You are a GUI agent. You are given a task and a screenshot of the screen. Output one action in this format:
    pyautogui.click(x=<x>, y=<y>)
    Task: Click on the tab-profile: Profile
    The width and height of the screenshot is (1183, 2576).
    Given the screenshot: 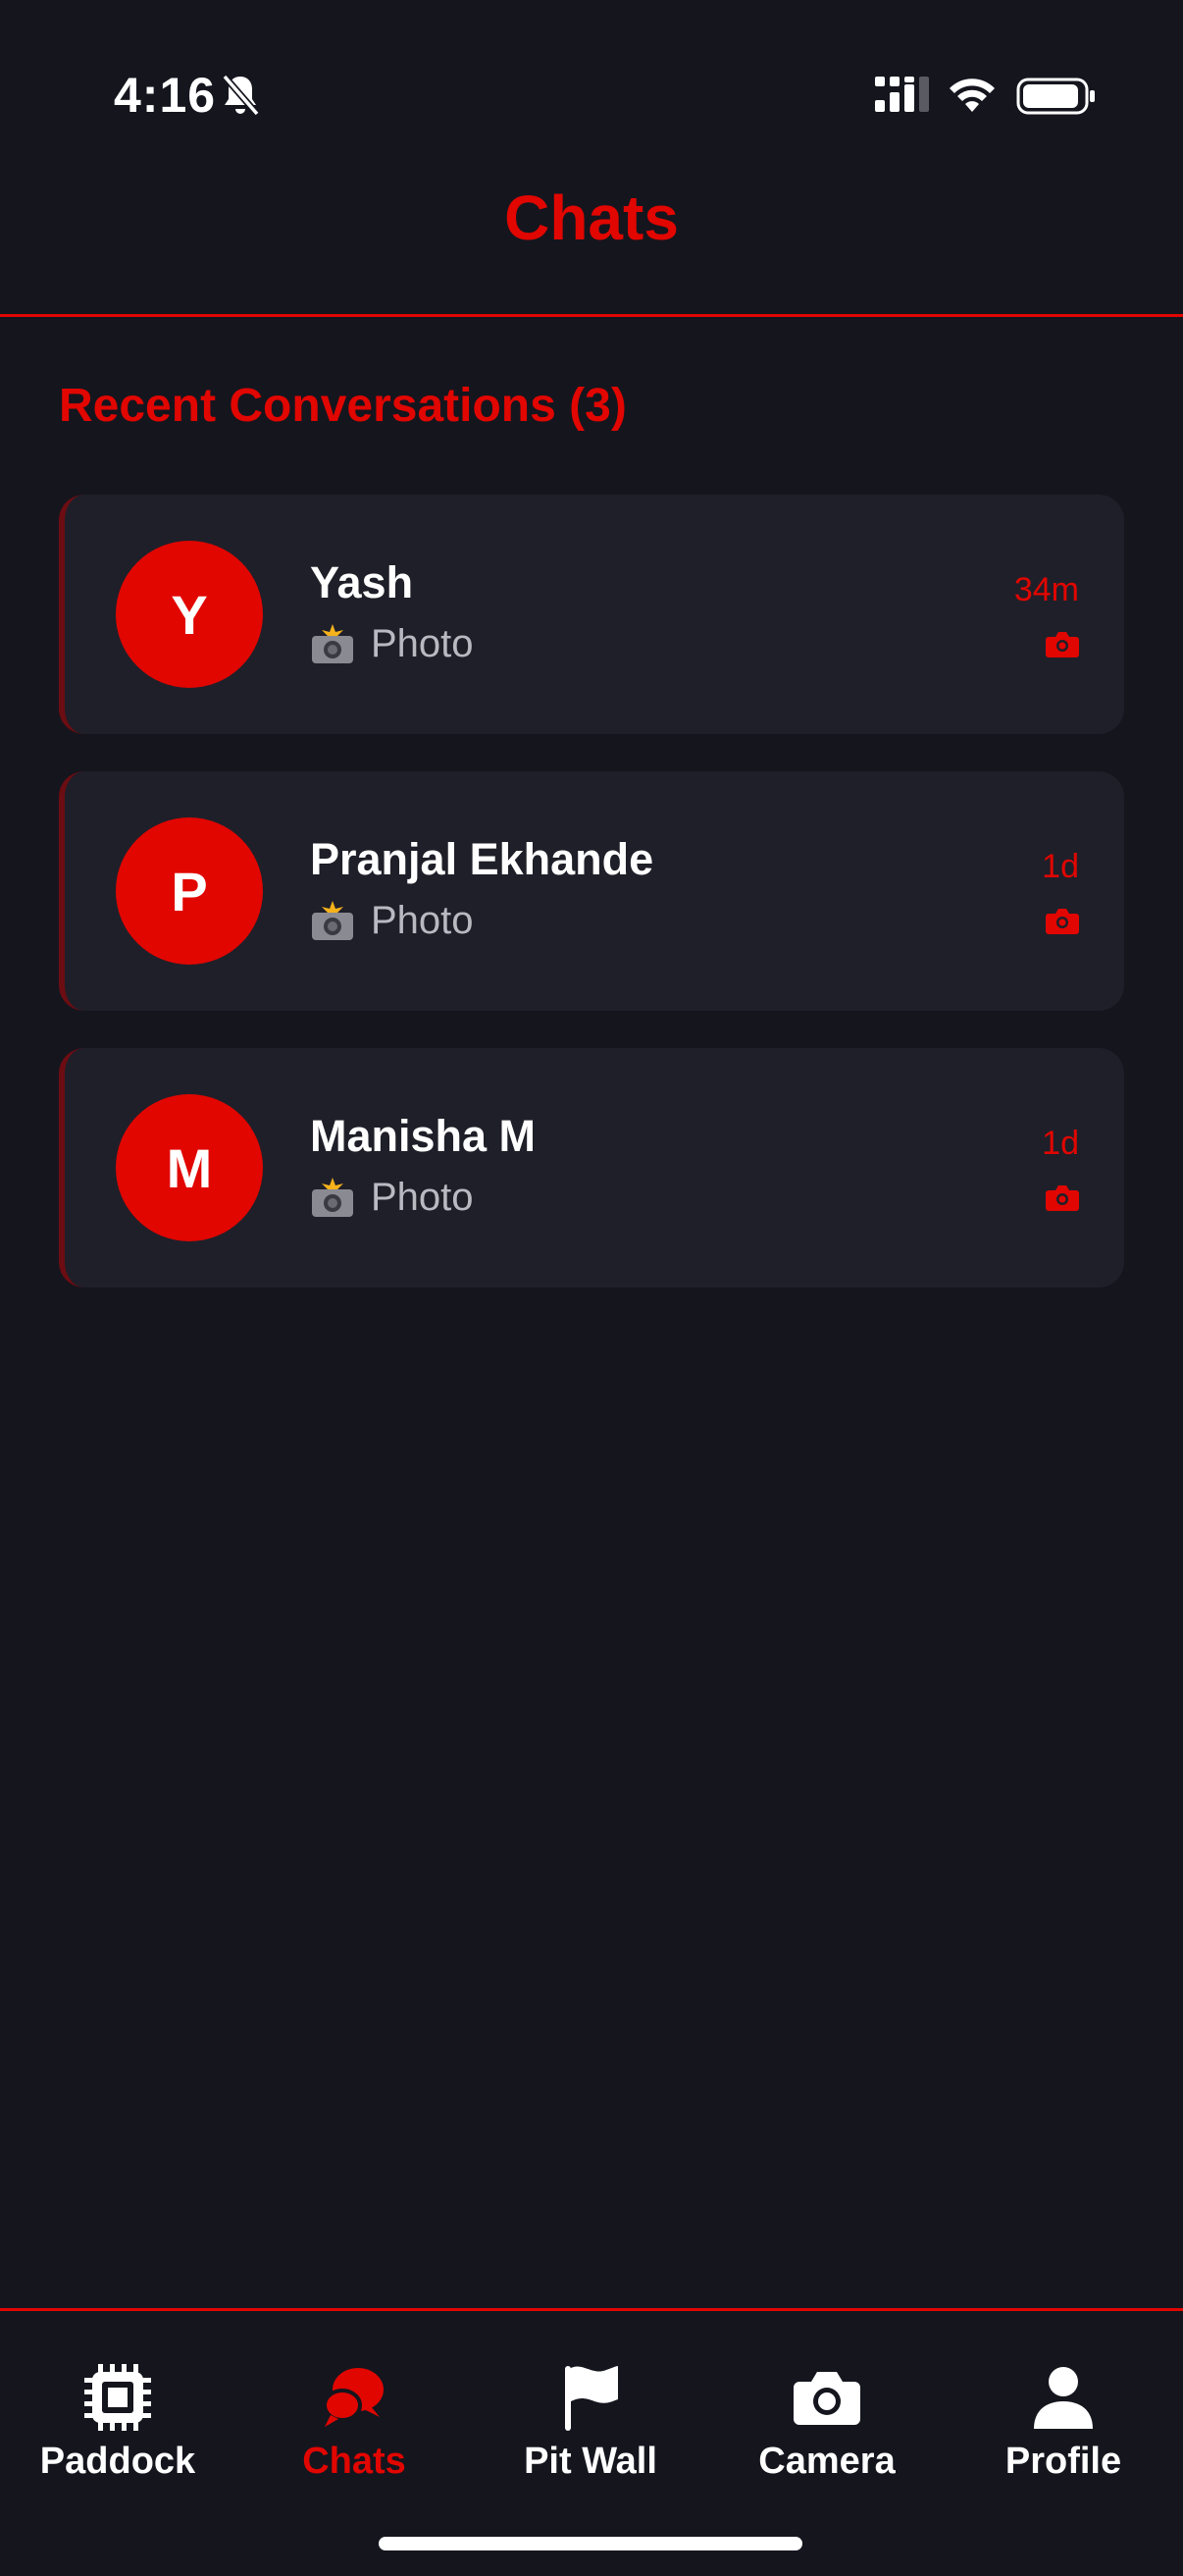 What is the action you would take?
    pyautogui.click(x=1063, y=2422)
    